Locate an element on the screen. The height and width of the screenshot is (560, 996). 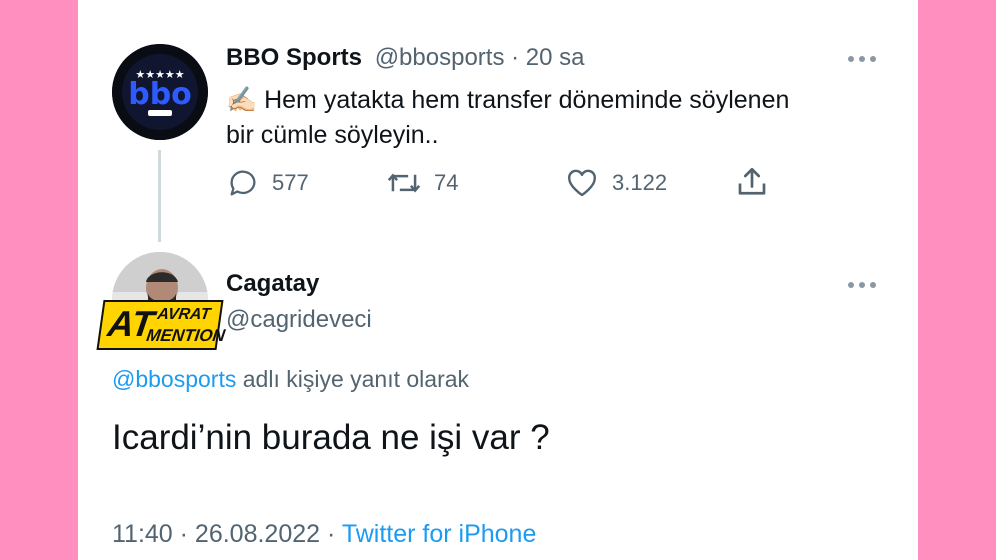
reply-more-options-icon is located at coordinates (862, 285).